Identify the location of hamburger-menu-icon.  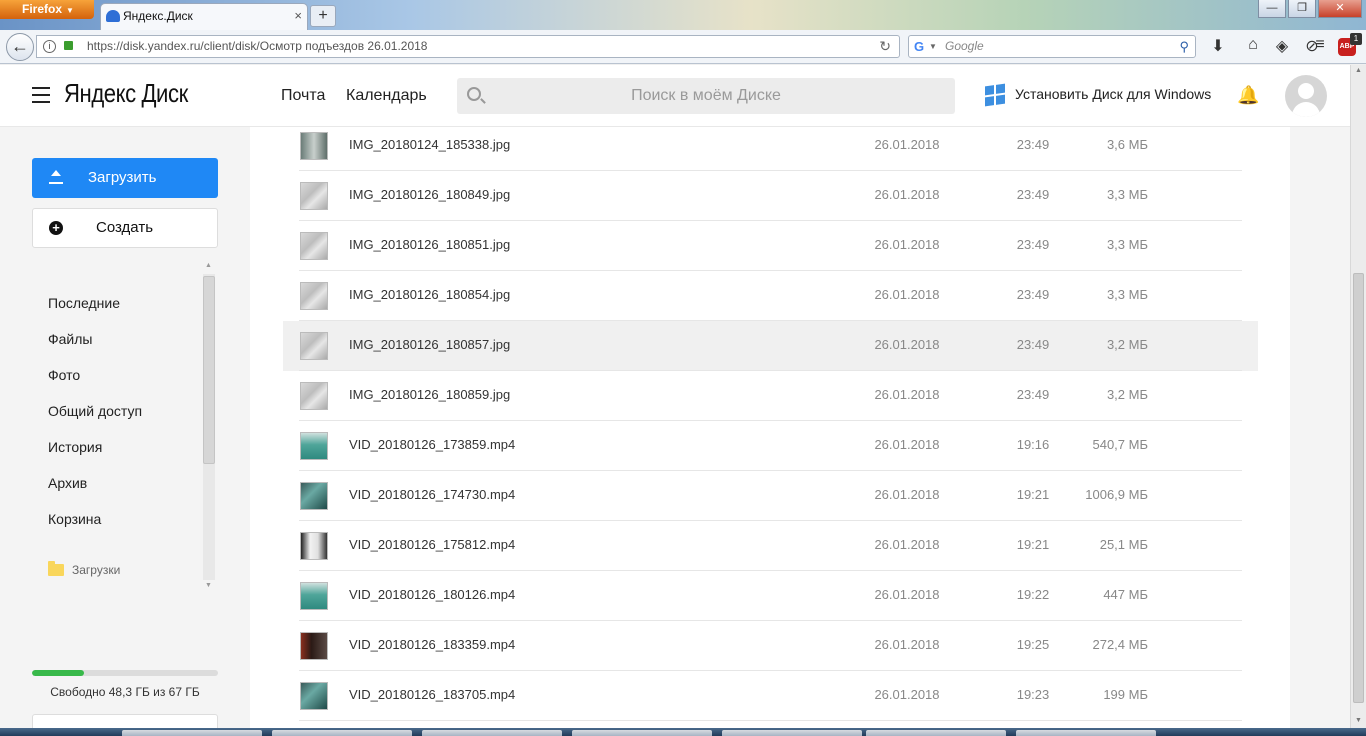
(41, 95).